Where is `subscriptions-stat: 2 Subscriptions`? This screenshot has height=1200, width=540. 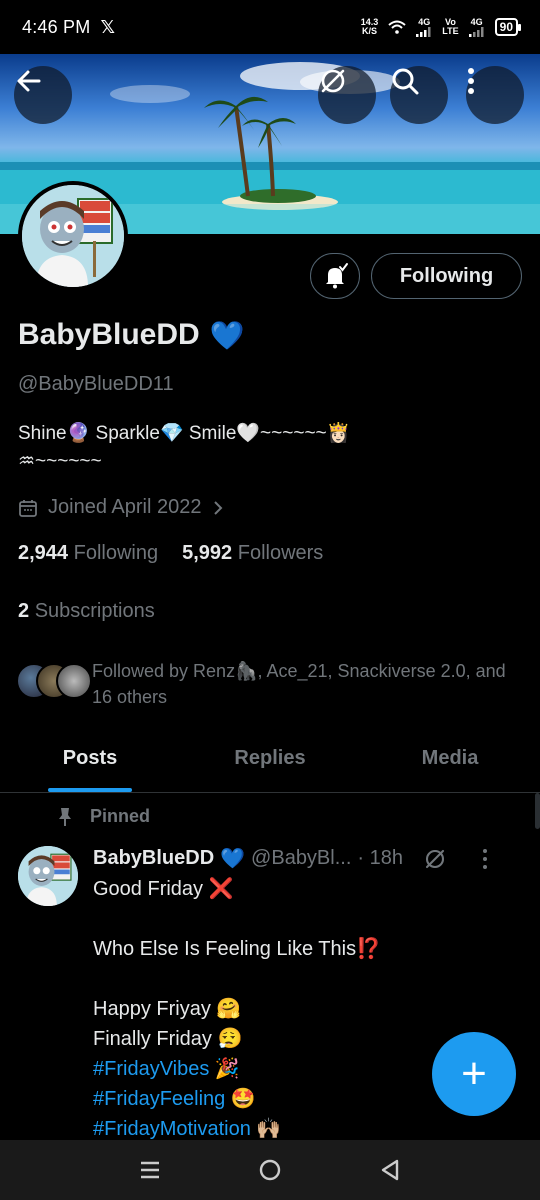 subscriptions-stat: 2 Subscriptions is located at coordinates (86, 611).